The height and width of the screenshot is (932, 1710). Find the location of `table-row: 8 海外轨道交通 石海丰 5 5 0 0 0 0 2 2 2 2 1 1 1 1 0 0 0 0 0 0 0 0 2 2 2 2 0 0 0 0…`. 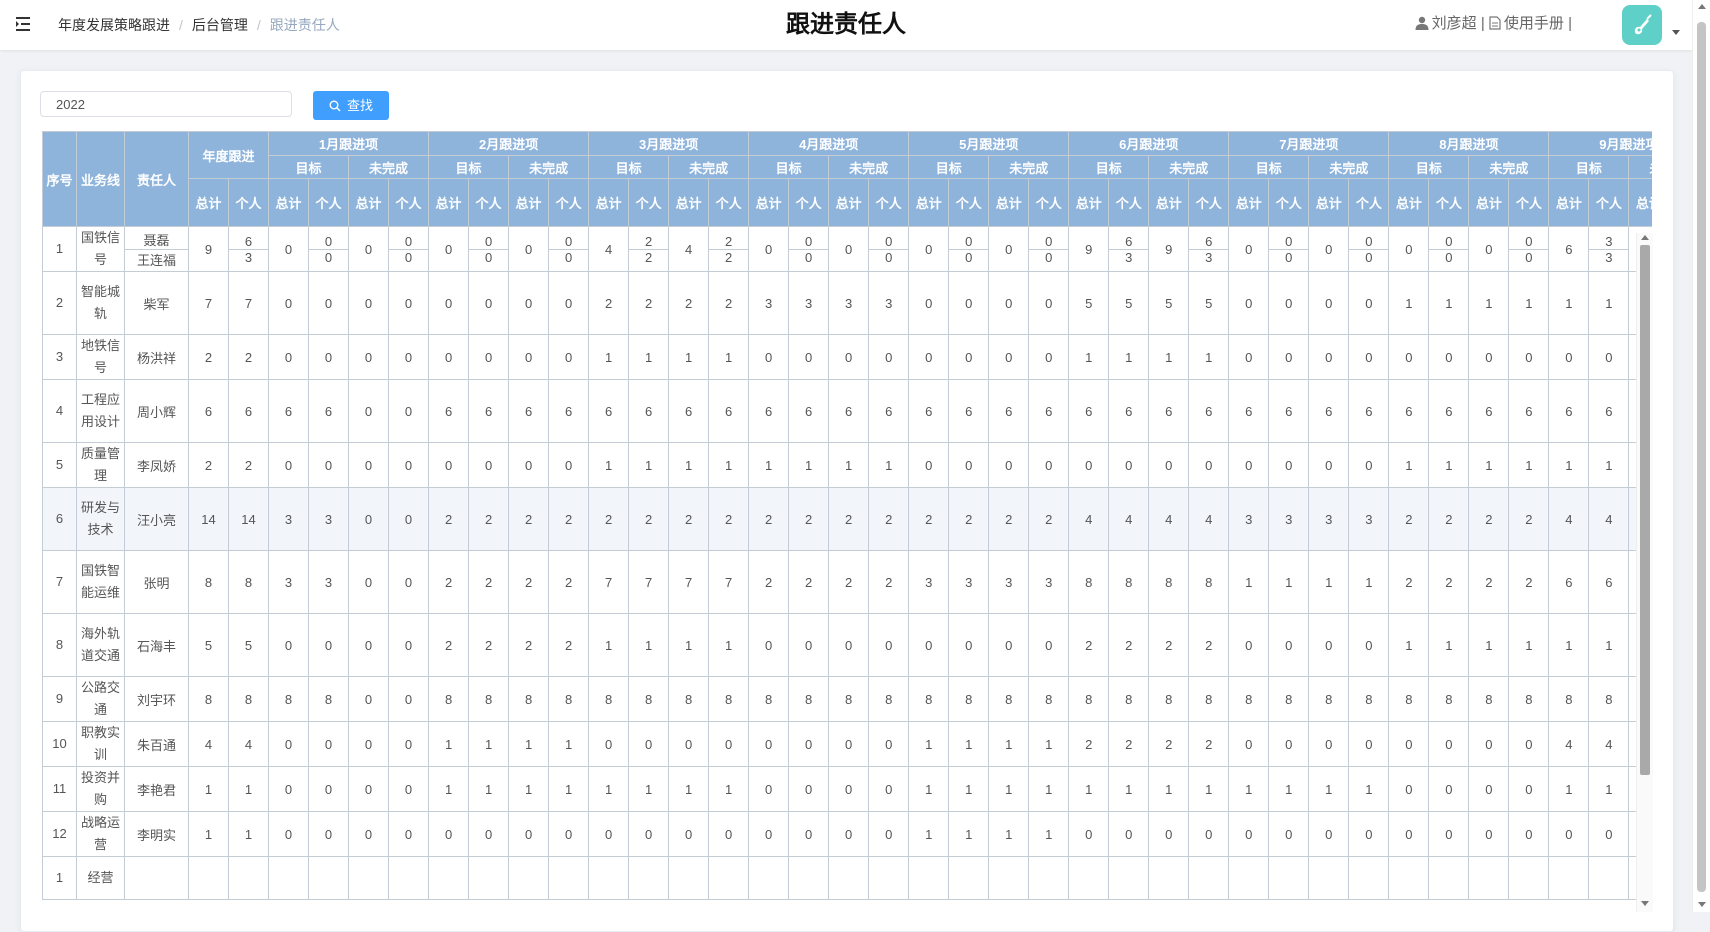

table-row: 8 海外轨道交通 石海丰 5 5 0 0 0 0 2 2 2 2 1 1 1 1 0 0 0 0 0 0 0 0 2 2 2 2 0 0 0 0… is located at coordinates (847, 645).